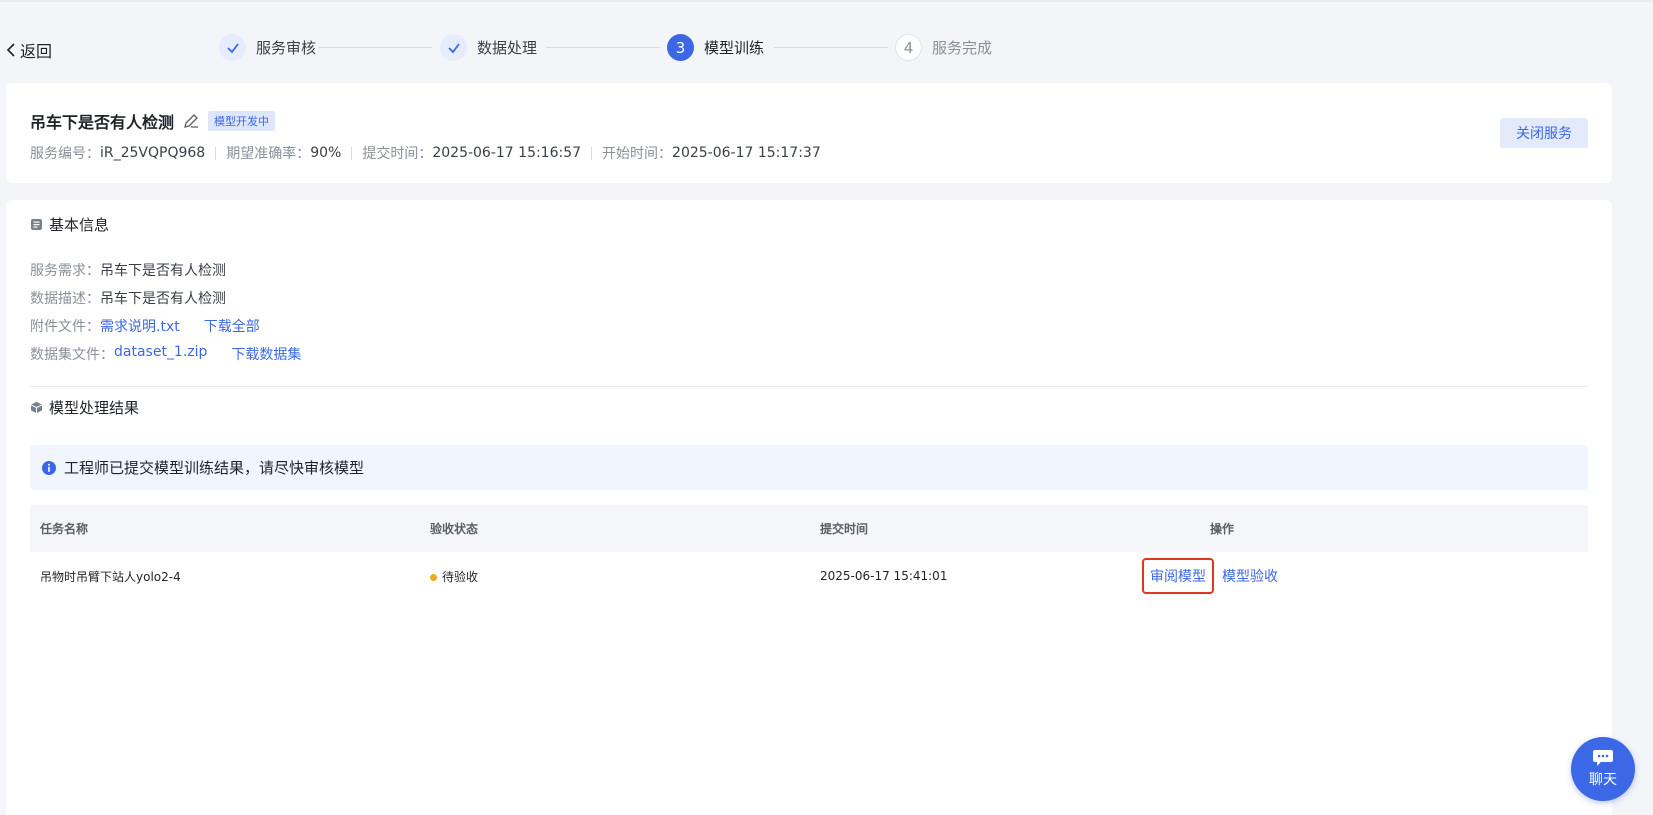  I want to click on chat-bubble-icon, so click(1603, 758).